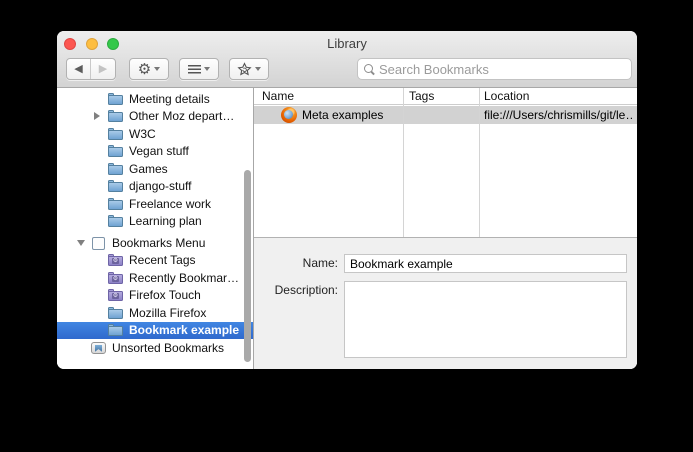 The image size is (693, 452). I want to click on window-title: Library, so click(347, 43).